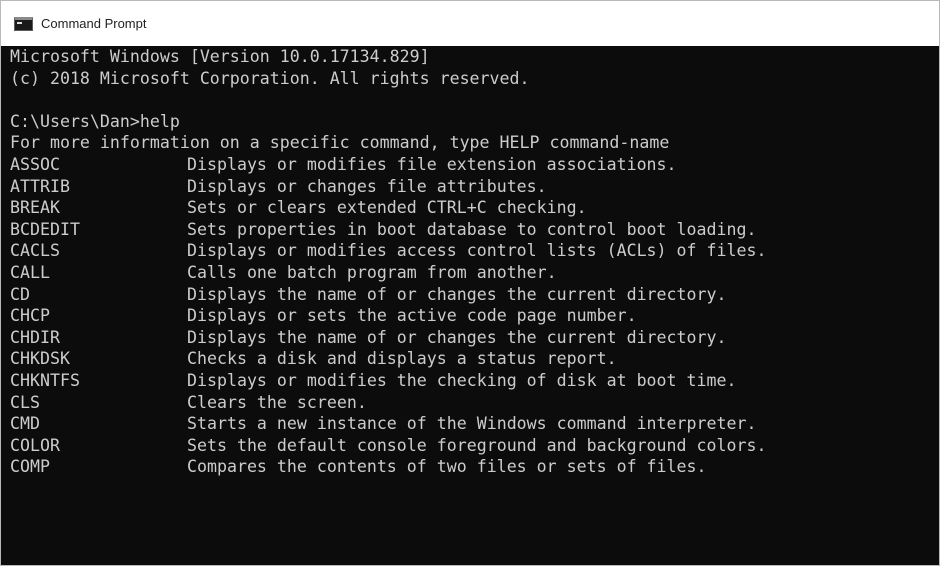 The height and width of the screenshot is (566, 940). What do you see at coordinates (277, 402) in the screenshot?
I see `command-description: Clears the screen.` at bounding box center [277, 402].